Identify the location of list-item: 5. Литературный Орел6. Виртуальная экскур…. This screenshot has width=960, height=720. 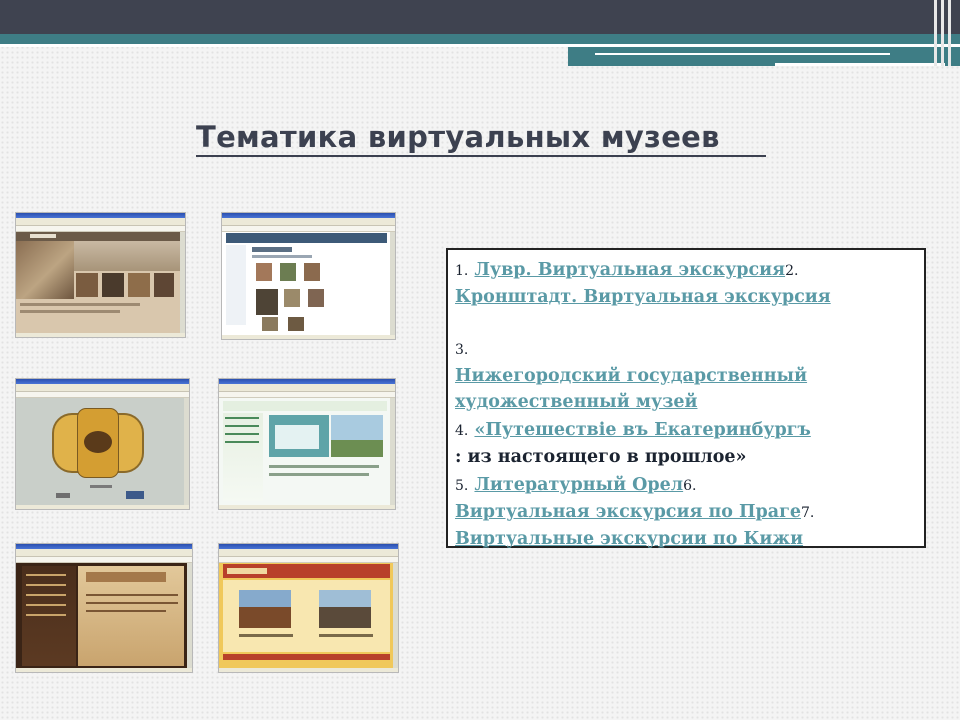
(635, 512).